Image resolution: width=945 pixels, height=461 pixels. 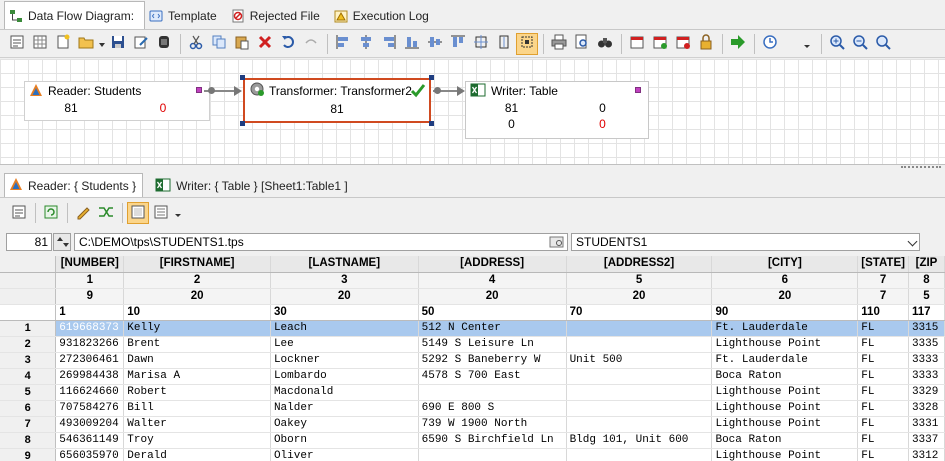 What do you see at coordinates (344, 344) in the screenshot?
I see `table-cell: Lee` at bounding box center [344, 344].